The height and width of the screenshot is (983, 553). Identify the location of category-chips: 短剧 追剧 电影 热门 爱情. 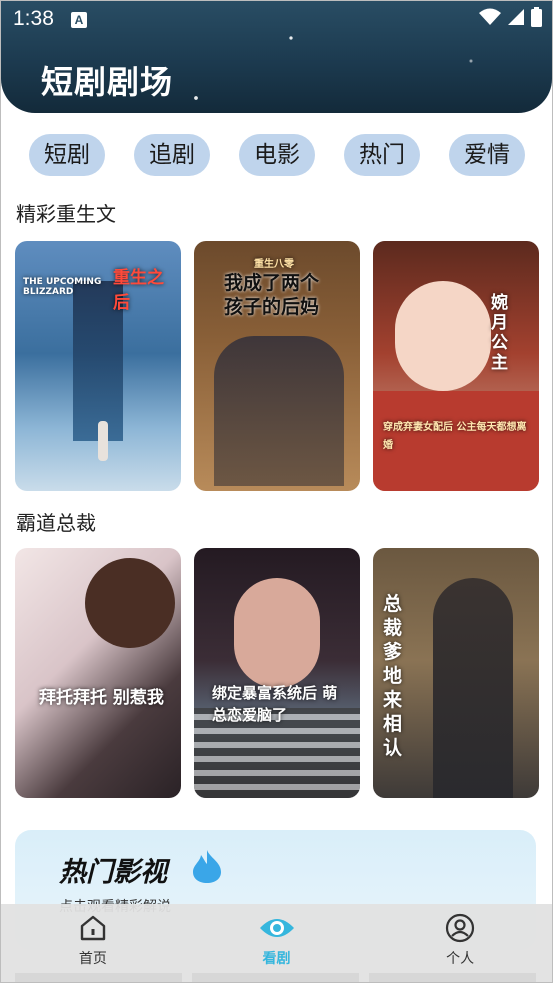
(277, 155).